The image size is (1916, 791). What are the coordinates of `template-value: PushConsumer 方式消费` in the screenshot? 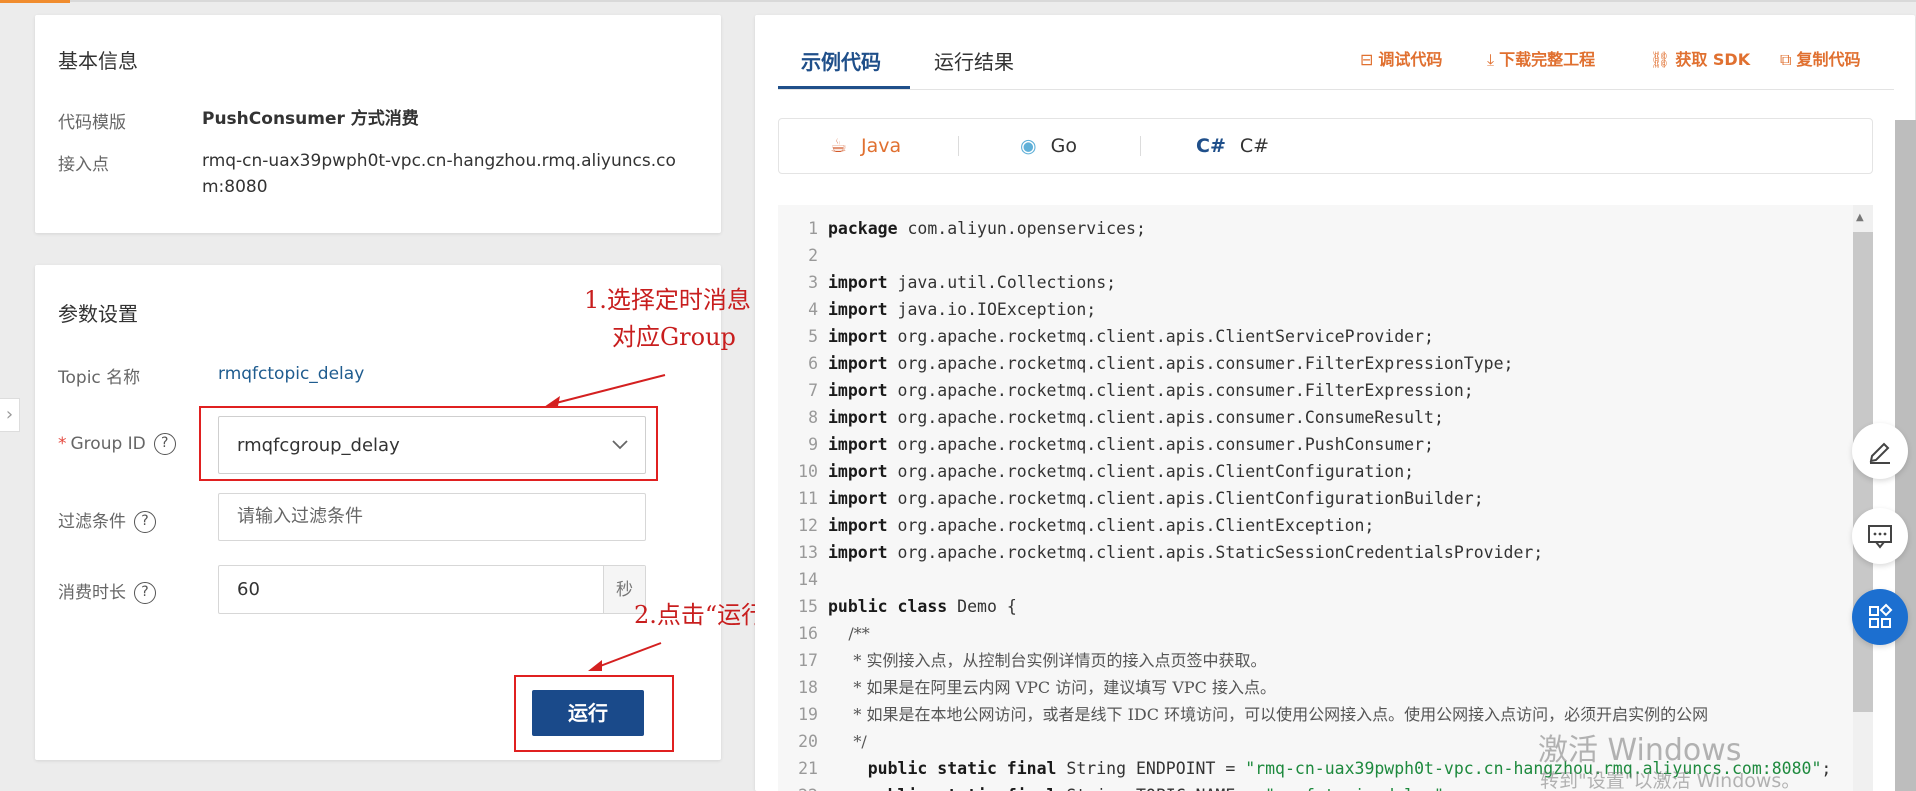 It's located at (310, 119).